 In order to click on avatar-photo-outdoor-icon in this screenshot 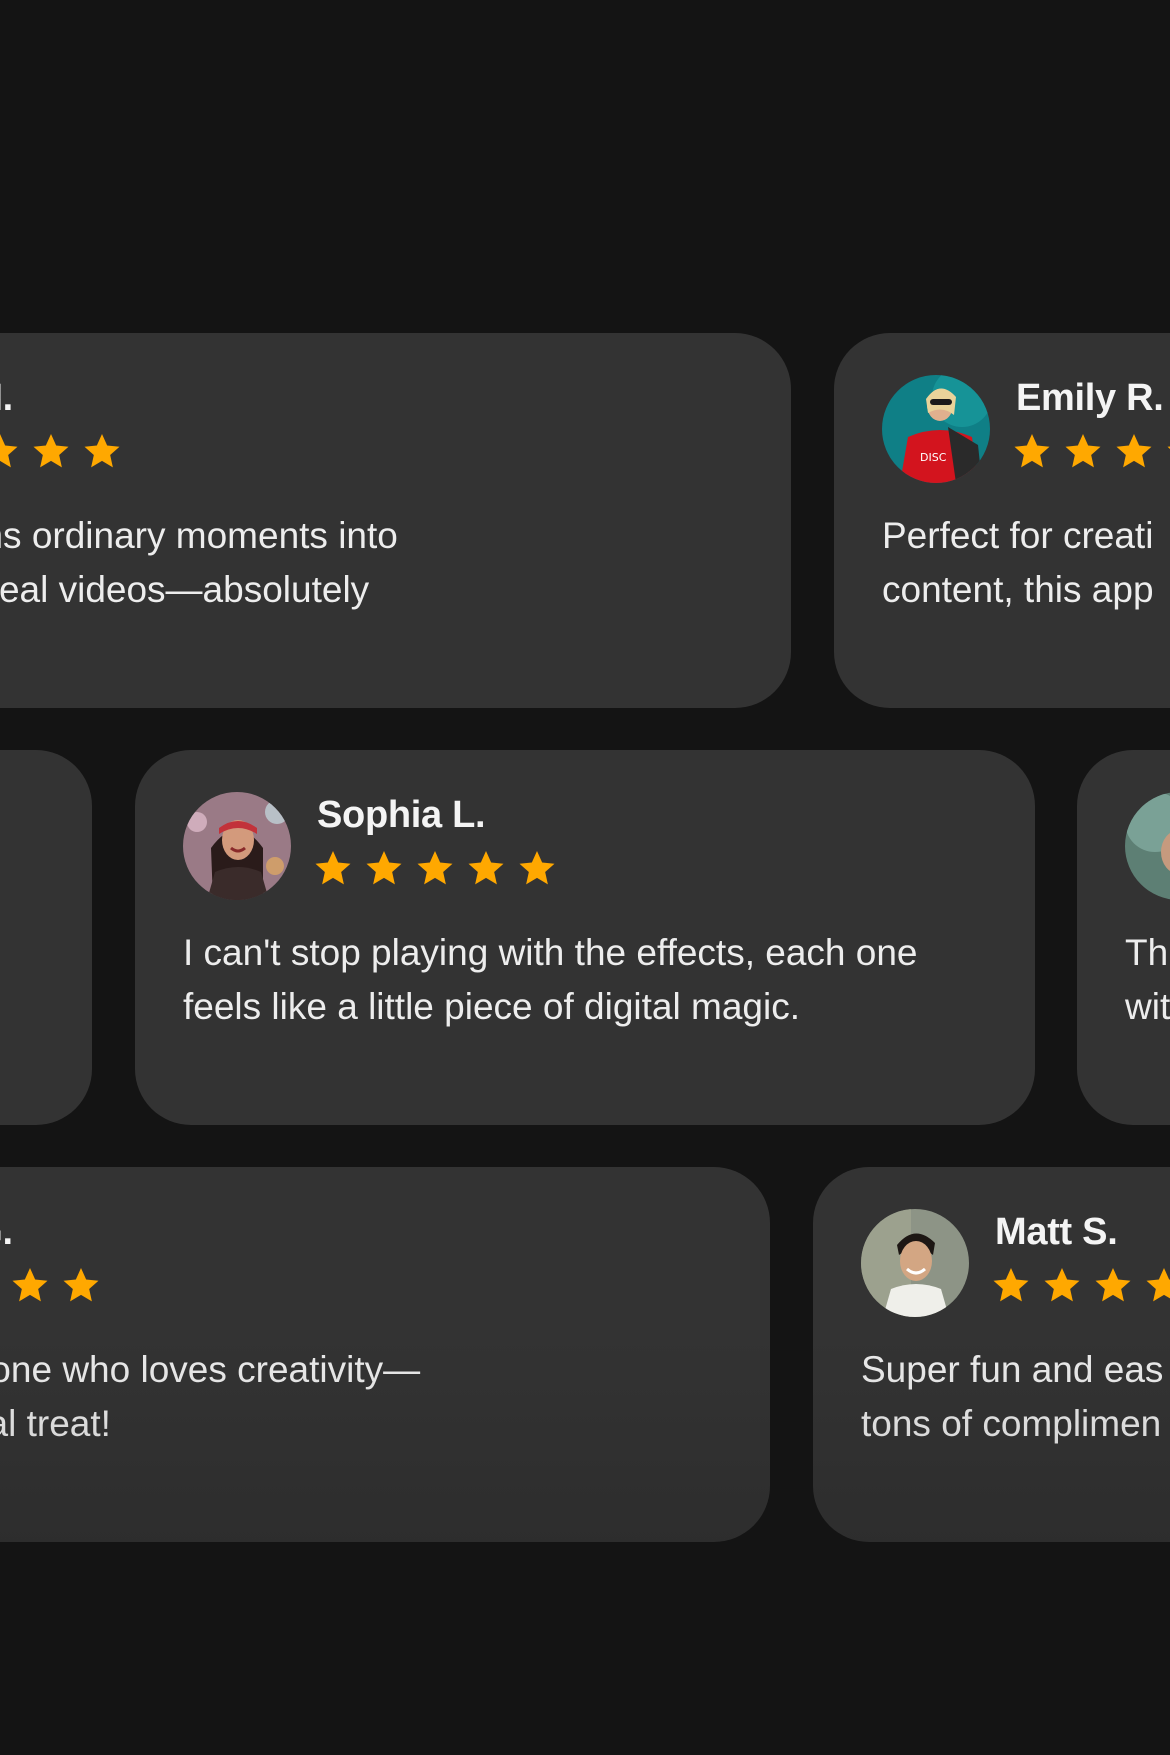, I will do `click(1147, 846)`.